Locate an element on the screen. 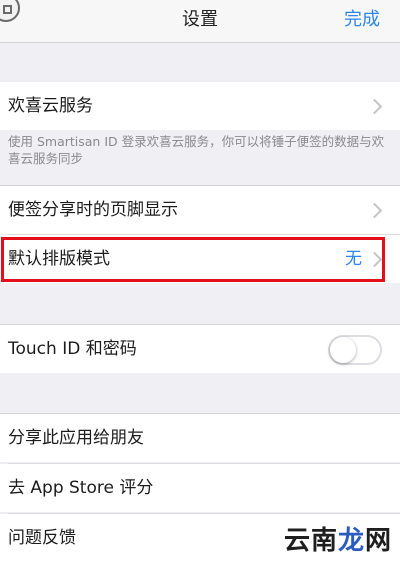 Image resolution: width=400 pixels, height=571 pixels. page-title: 设置 is located at coordinates (200, 19).